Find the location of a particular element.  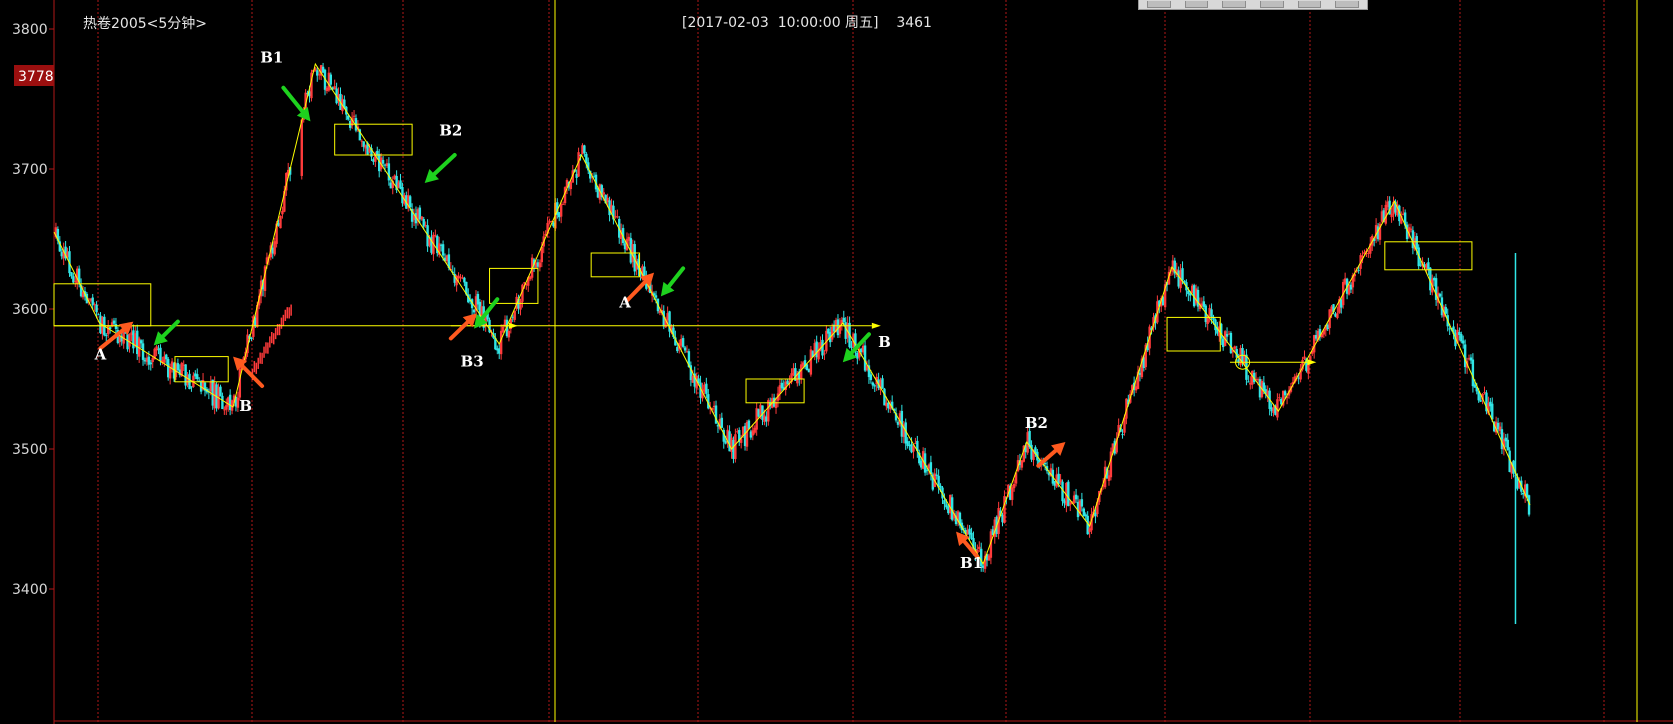

y-tick-label: 3800 is located at coordinates (30, 30).